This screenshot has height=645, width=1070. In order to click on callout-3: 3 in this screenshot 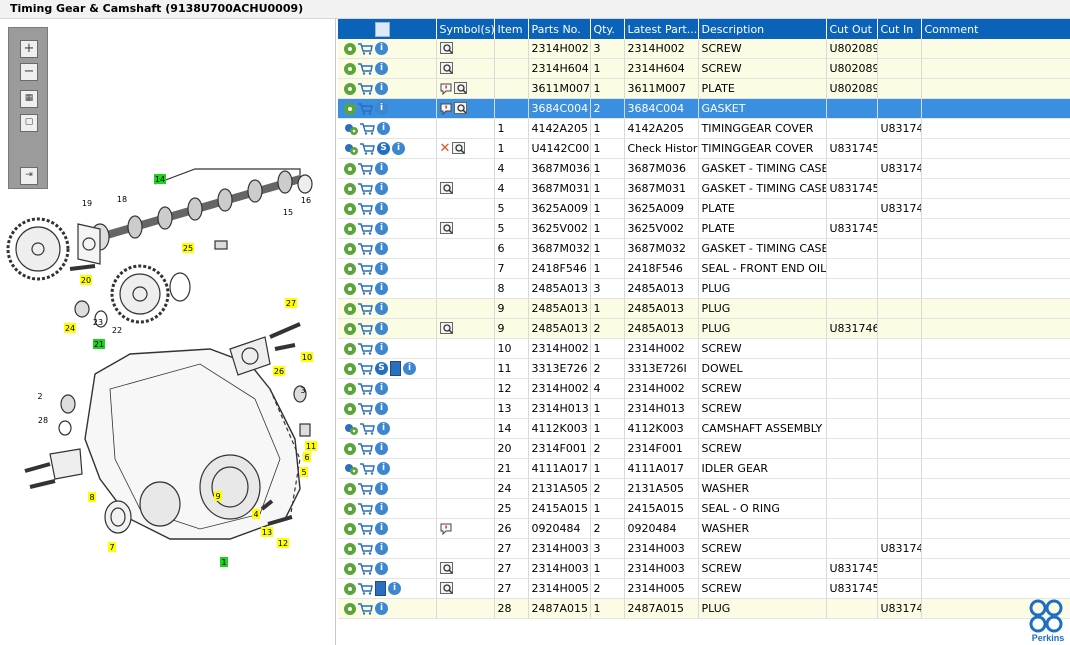, I will do `click(302, 390)`.